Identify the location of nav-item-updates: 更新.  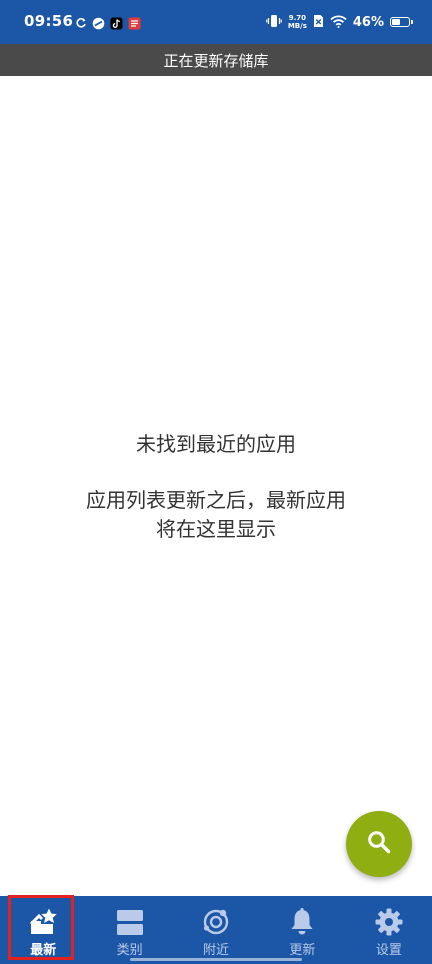
(302, 930).